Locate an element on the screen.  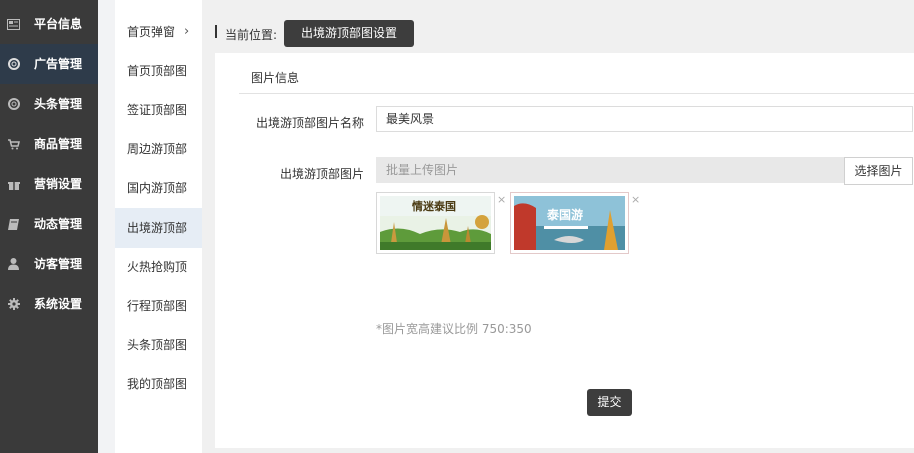
submenu-item-domestic-top: 国内游顶部 is located at coordinates (158, 188).